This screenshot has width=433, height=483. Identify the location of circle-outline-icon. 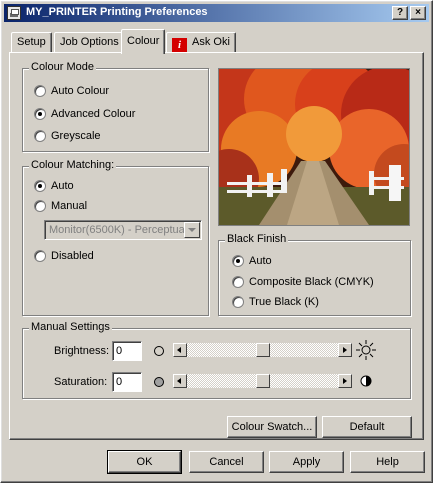
(159, 351).